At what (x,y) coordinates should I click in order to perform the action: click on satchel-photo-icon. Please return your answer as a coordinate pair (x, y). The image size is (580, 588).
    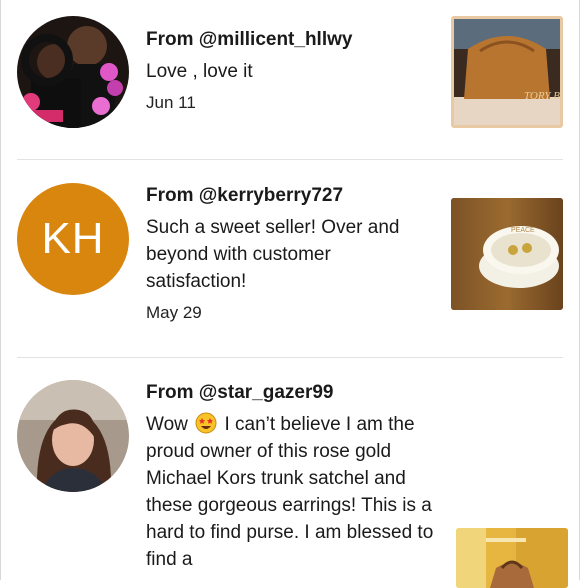
    Looking at the image, I should click on (512, 558).